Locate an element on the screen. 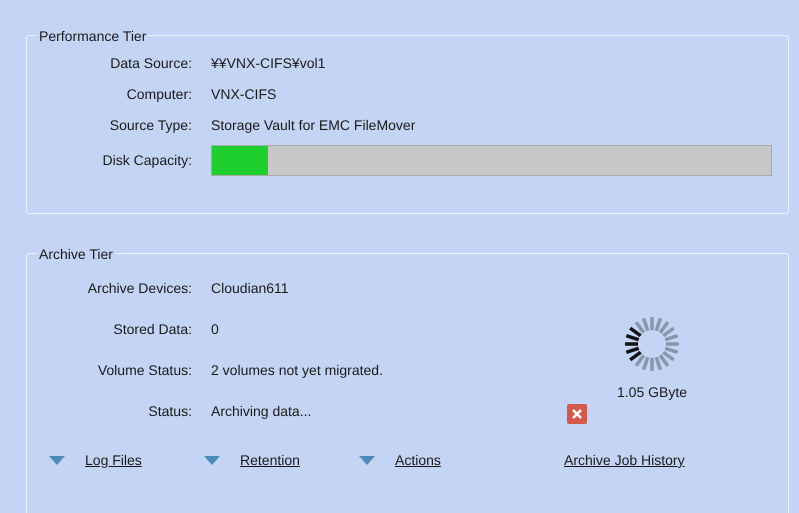 The image size is (799, 513). field-value: Storage Vault for EMC FileMover is located at coordinates (313, 125).